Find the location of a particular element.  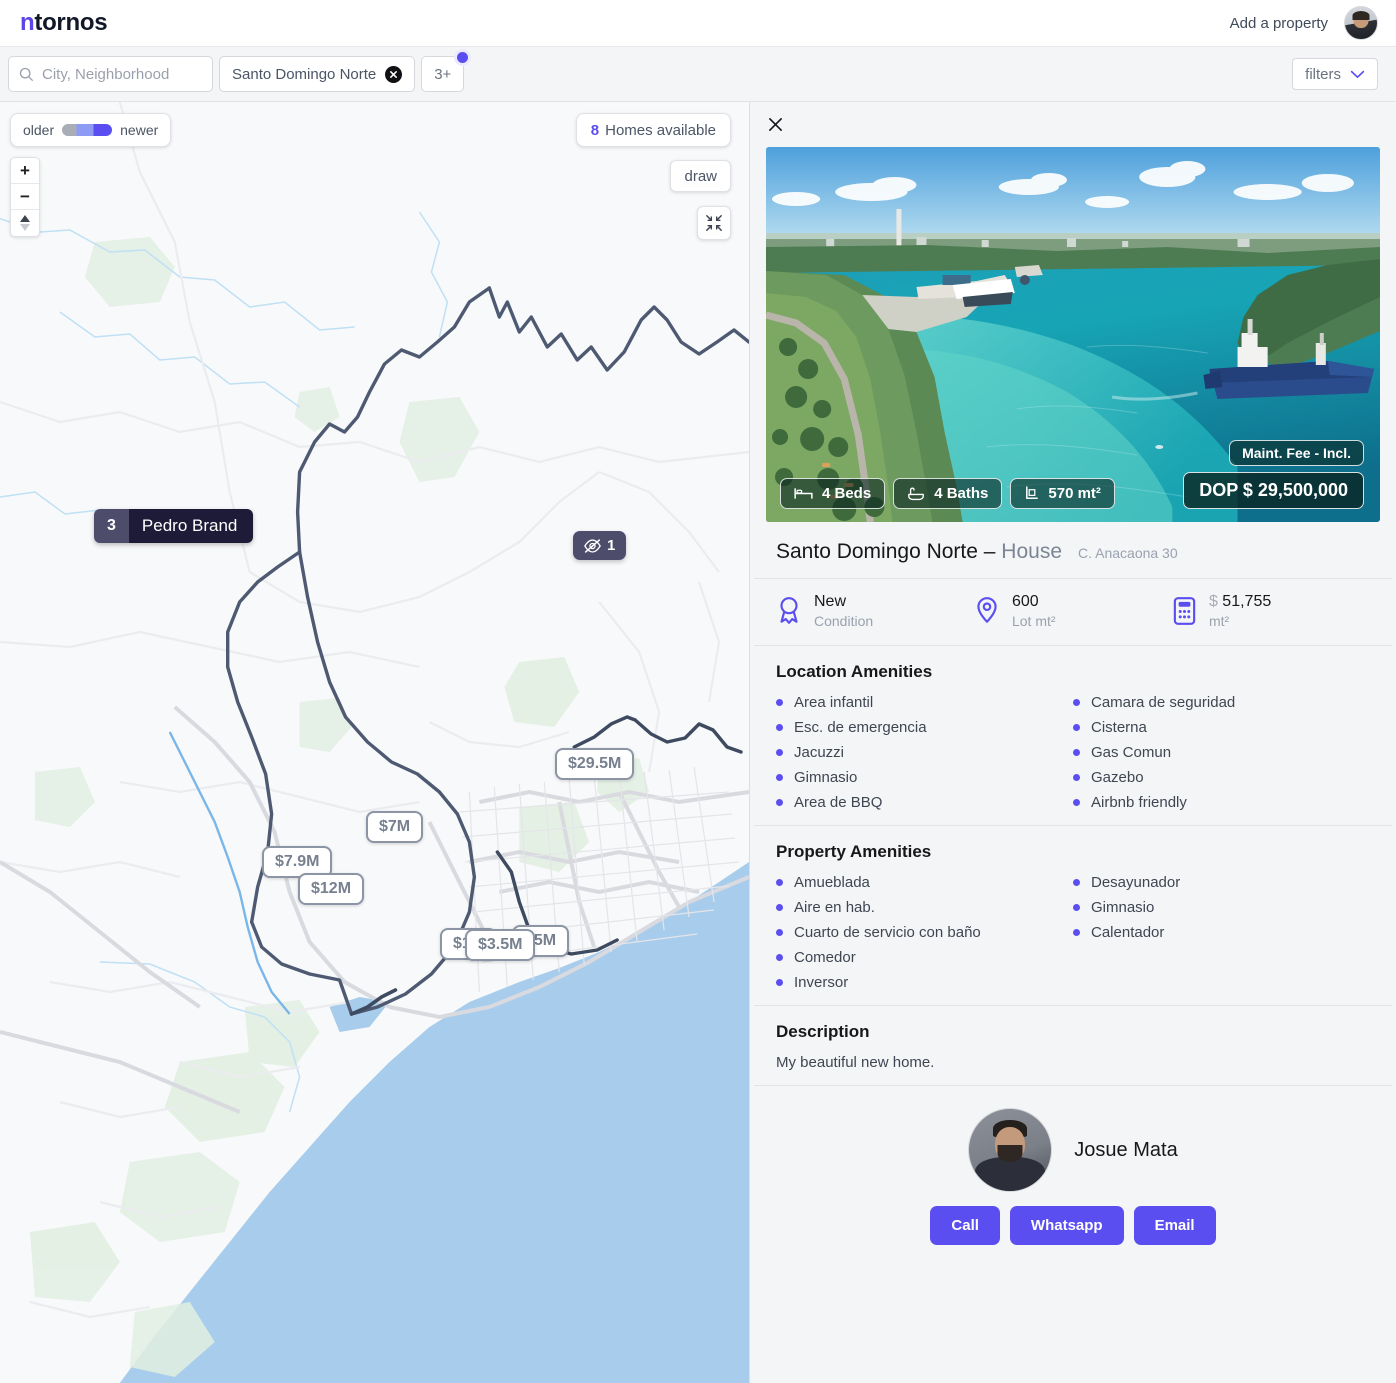

filters-dropdown-button: filters is located at coordinates (1335, 74).